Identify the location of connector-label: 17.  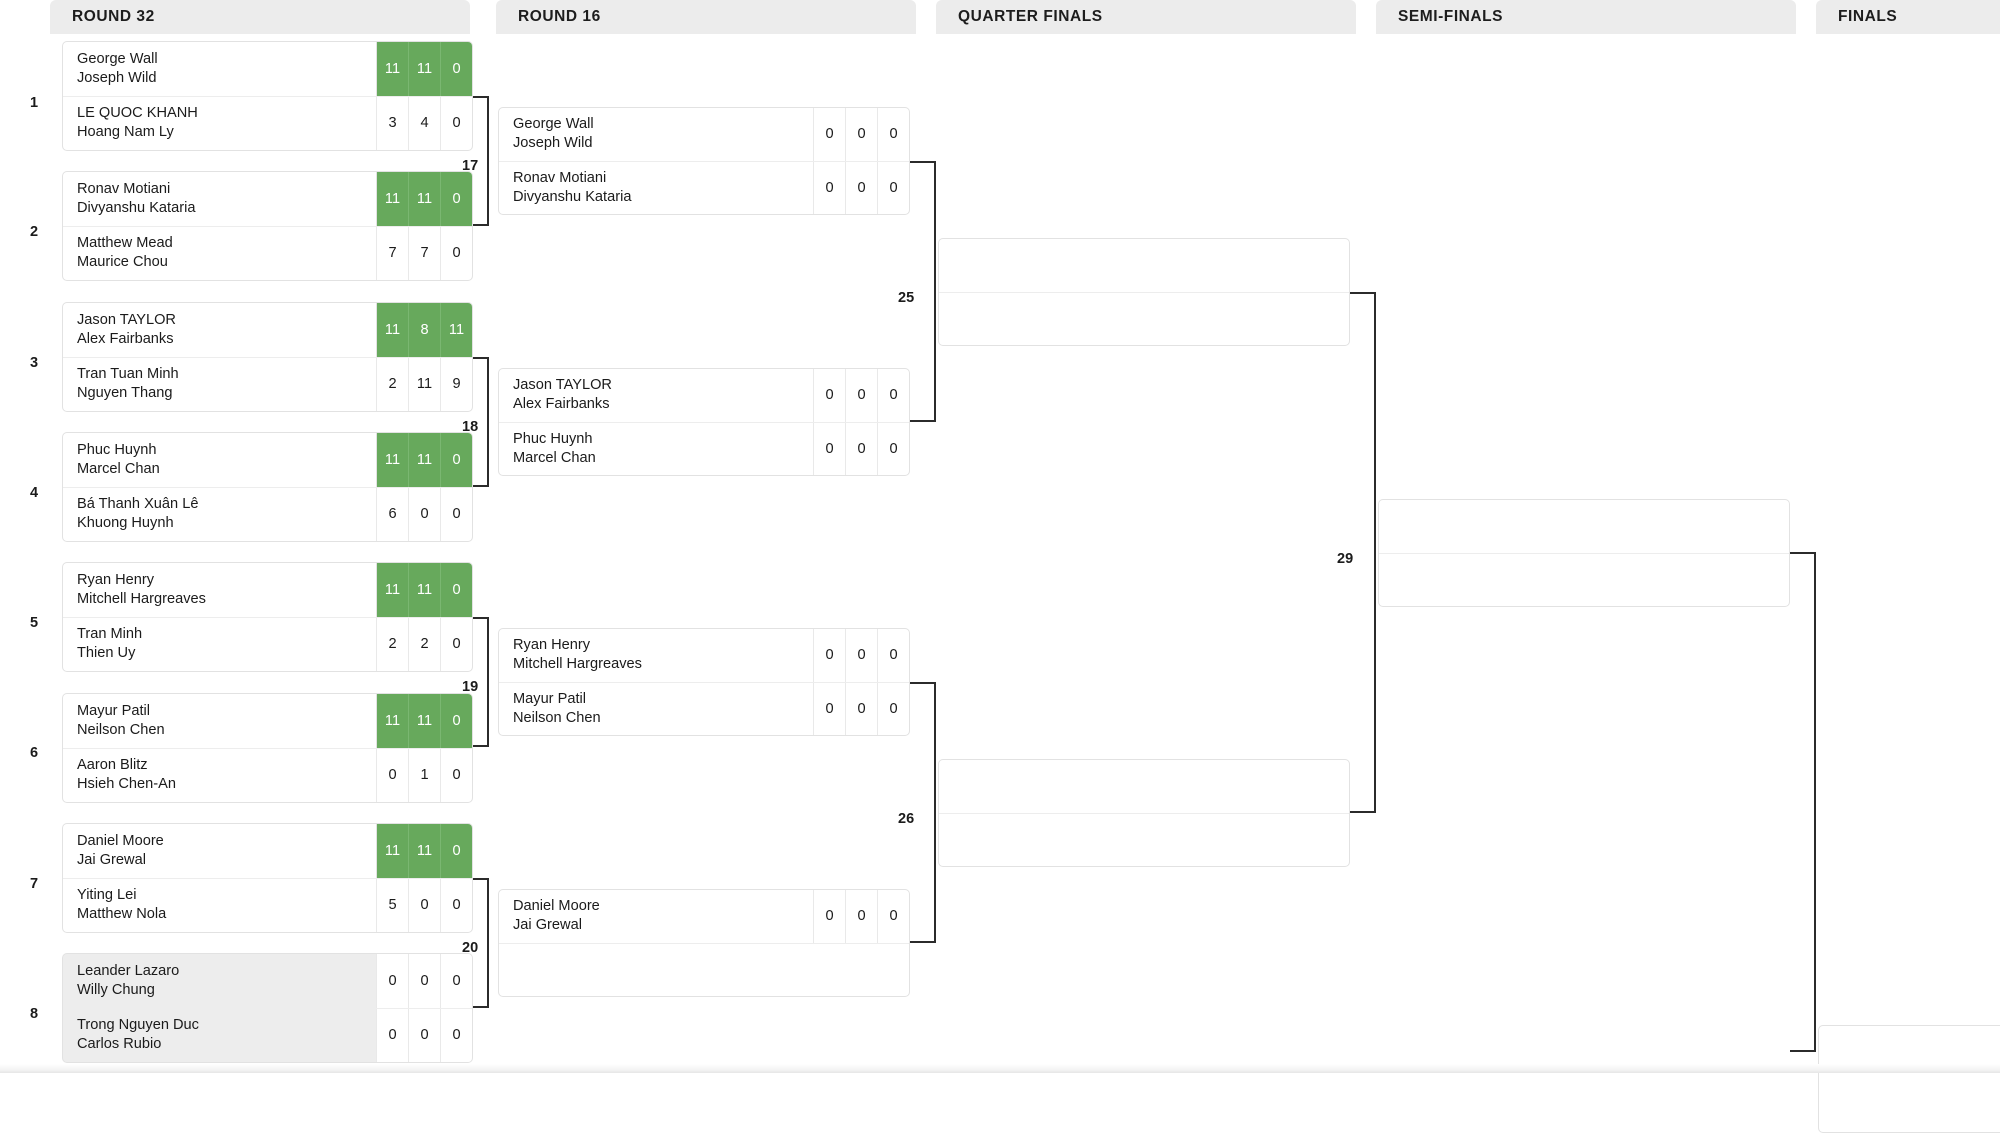
(470, 166).